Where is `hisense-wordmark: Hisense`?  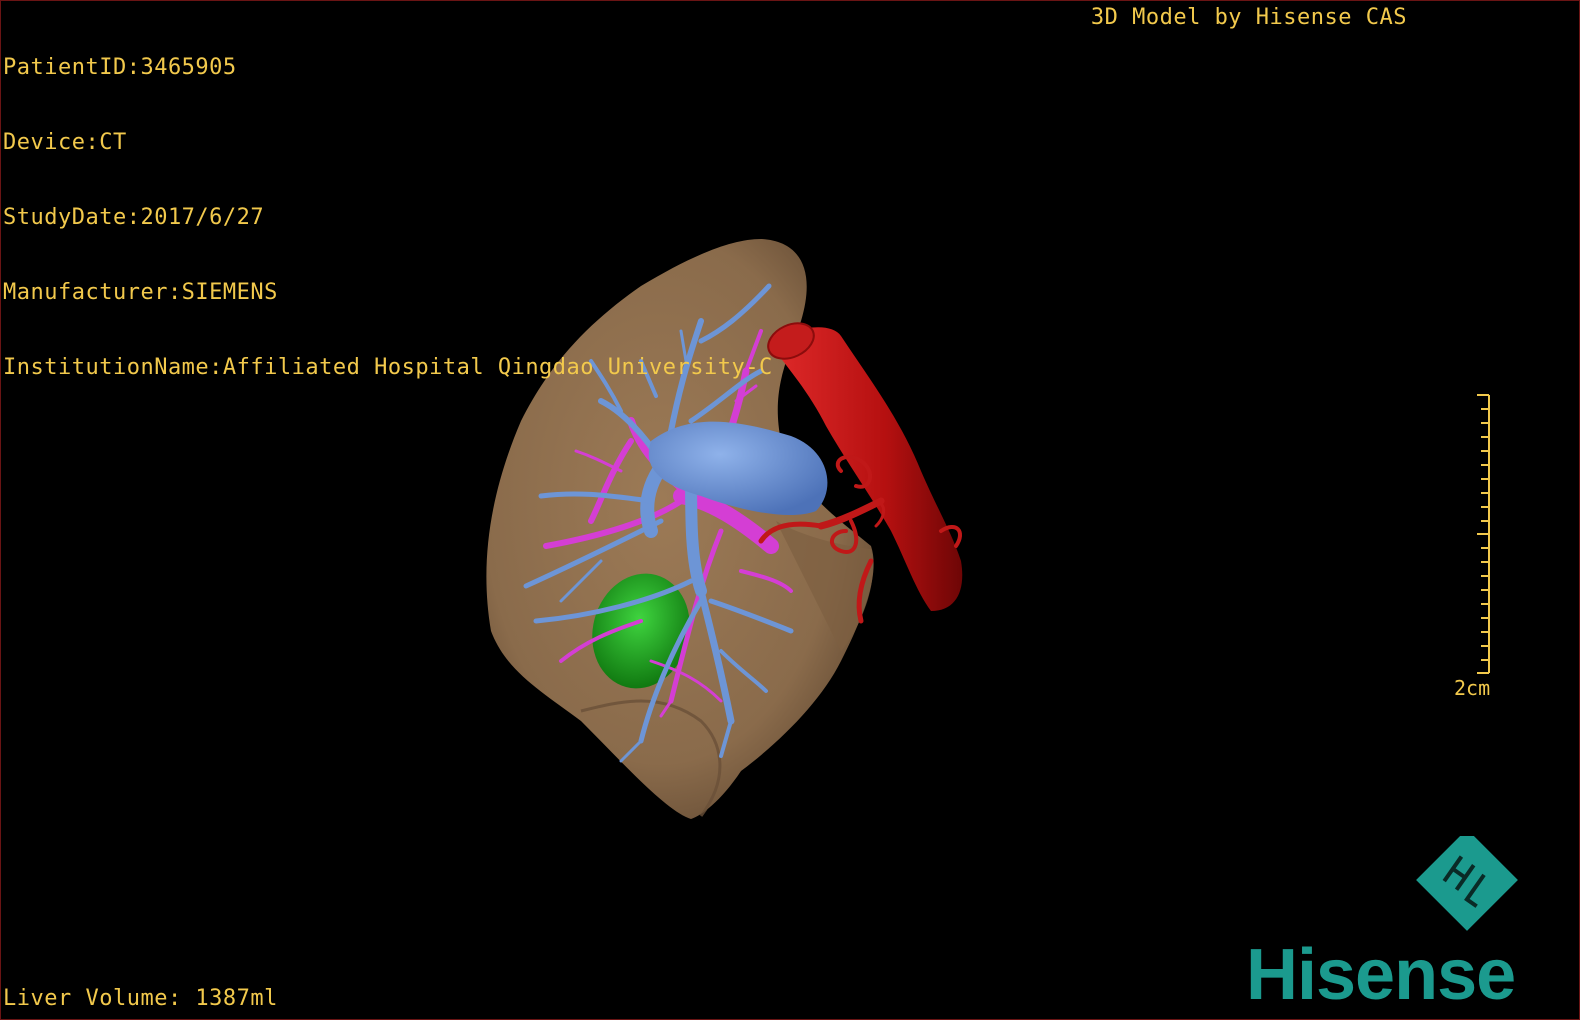 hisense-wordmark: Hisense is located at coordinates (1380, 973).